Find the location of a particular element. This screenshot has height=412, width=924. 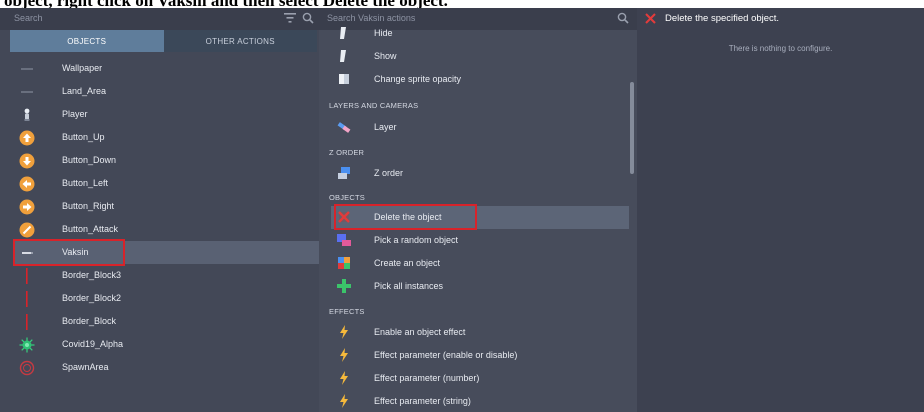

sword-circle-icon is located at coordinates (27, 230).